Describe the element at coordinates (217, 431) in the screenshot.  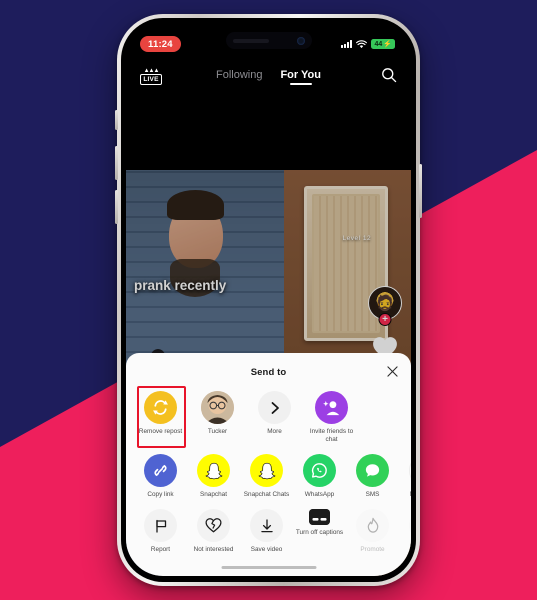
I see `share-item-label: Tucker` at that location.